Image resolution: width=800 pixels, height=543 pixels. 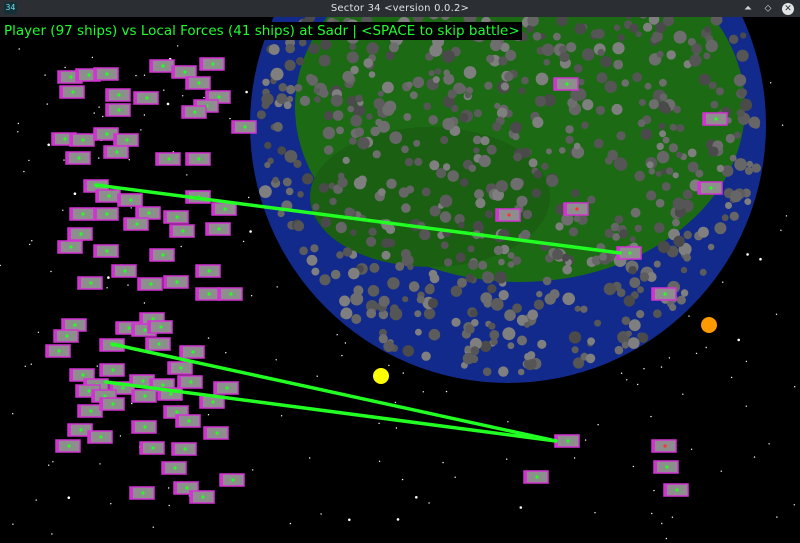 What do you see at coordinates (768, 9) in the screenshot?
I see `maximize-icon: ⬦` at bounding box center [768, 9].